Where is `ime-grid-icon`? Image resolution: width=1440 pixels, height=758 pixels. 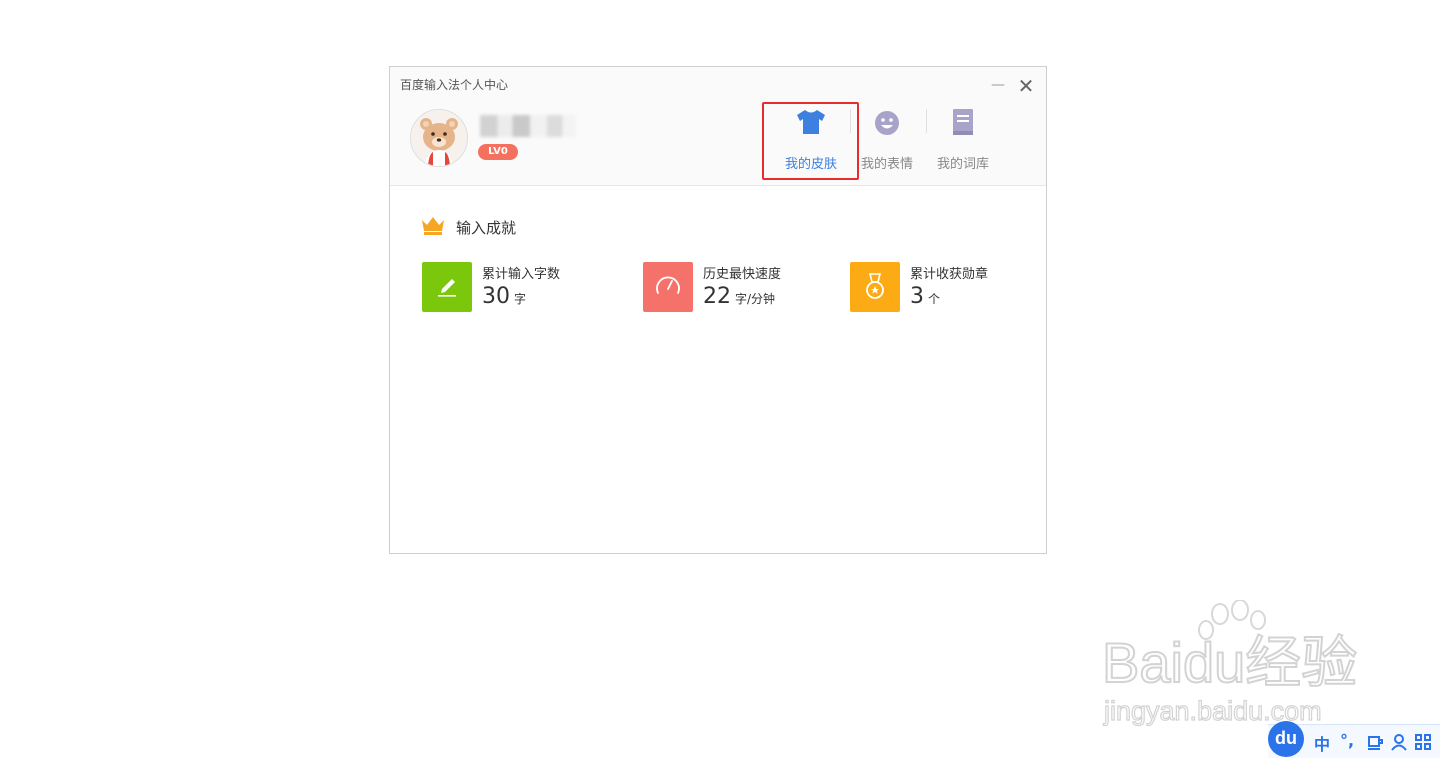 ime-grid-icon is located at coordinates (1423, 742).